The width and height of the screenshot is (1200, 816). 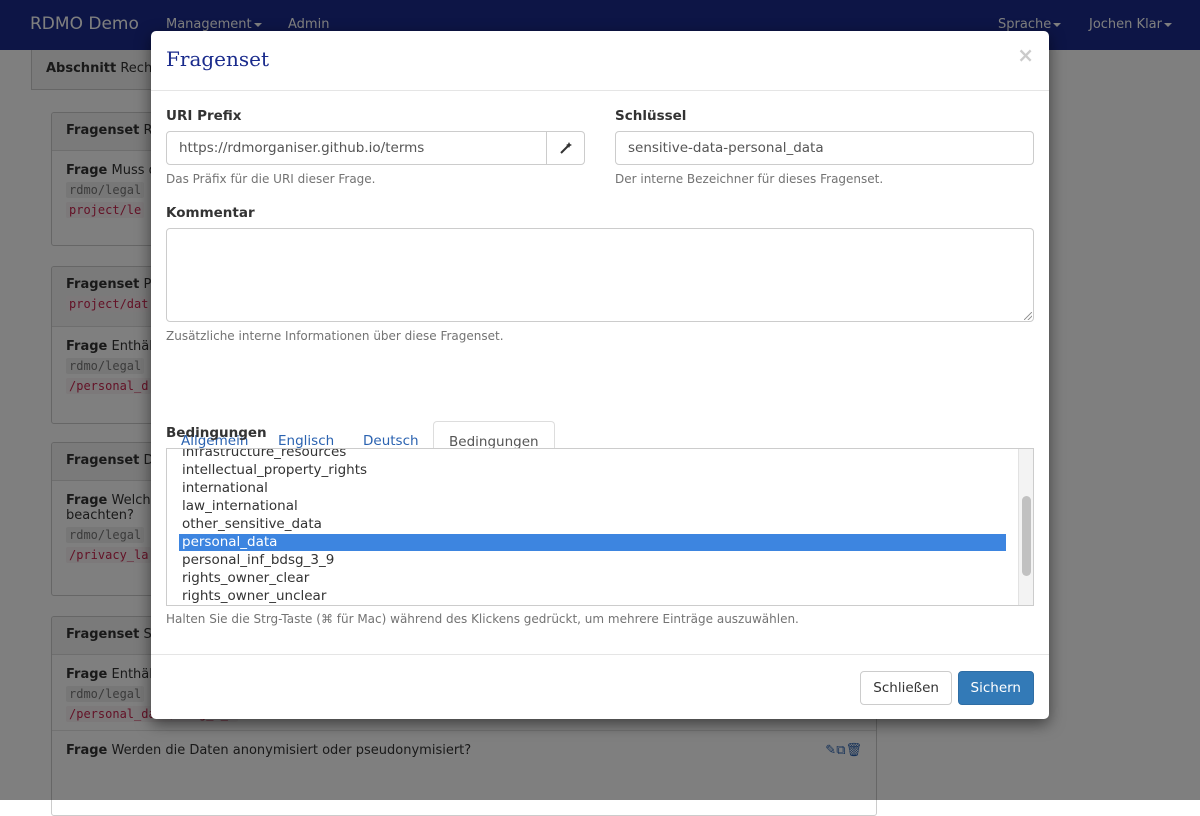 What do you see at coordinates (592, 506) in the screenshot?
I see `list-item: law_international` at bounding box center [592, 506].